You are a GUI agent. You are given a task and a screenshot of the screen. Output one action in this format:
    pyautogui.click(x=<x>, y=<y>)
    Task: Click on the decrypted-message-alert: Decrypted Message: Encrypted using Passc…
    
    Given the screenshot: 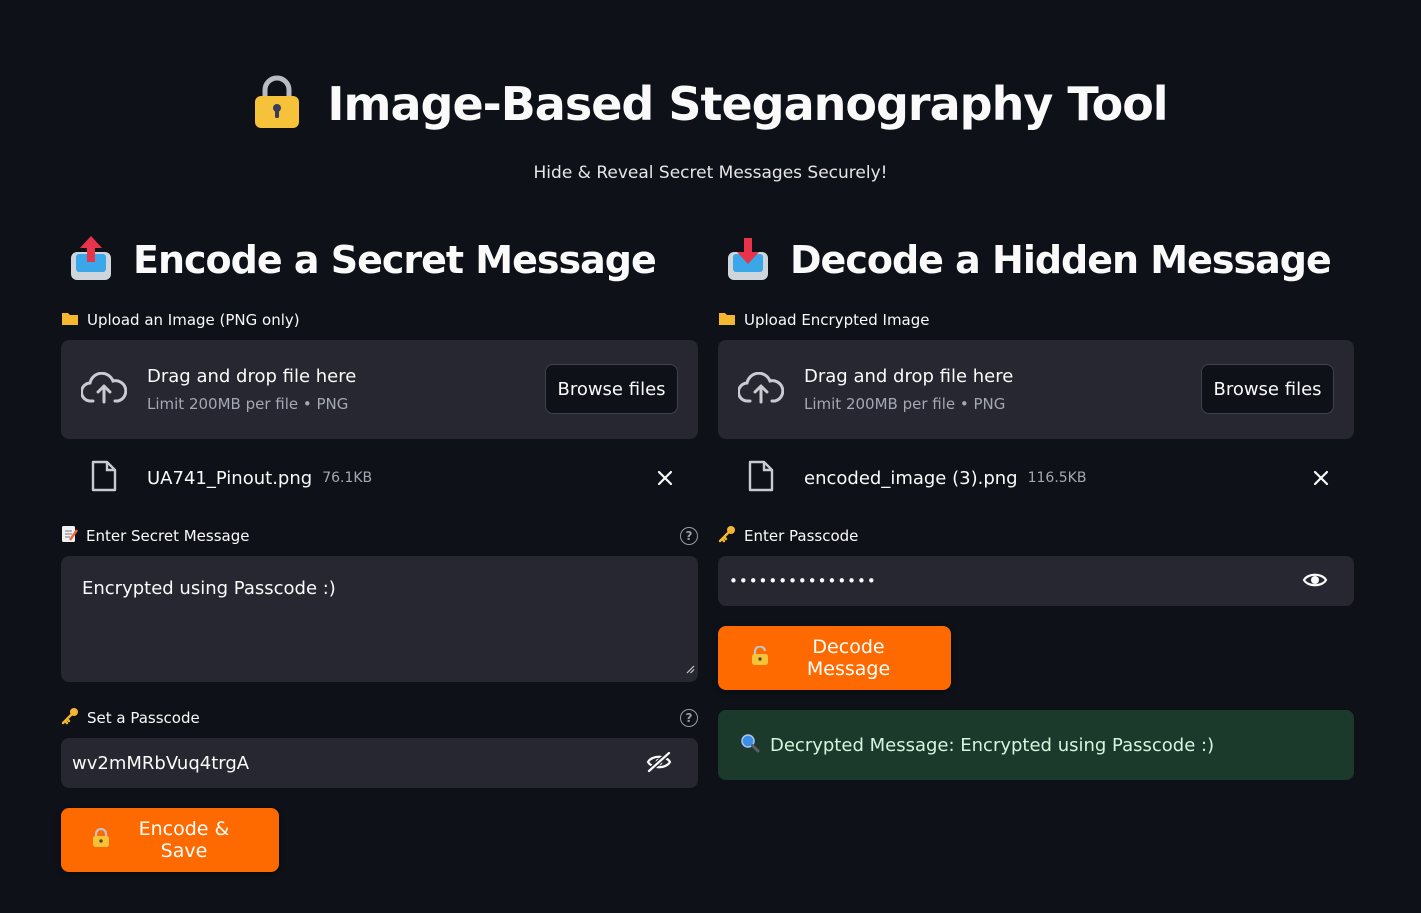 What is the action you would take?
    pyautogui.click(x=1036, y=745)
    